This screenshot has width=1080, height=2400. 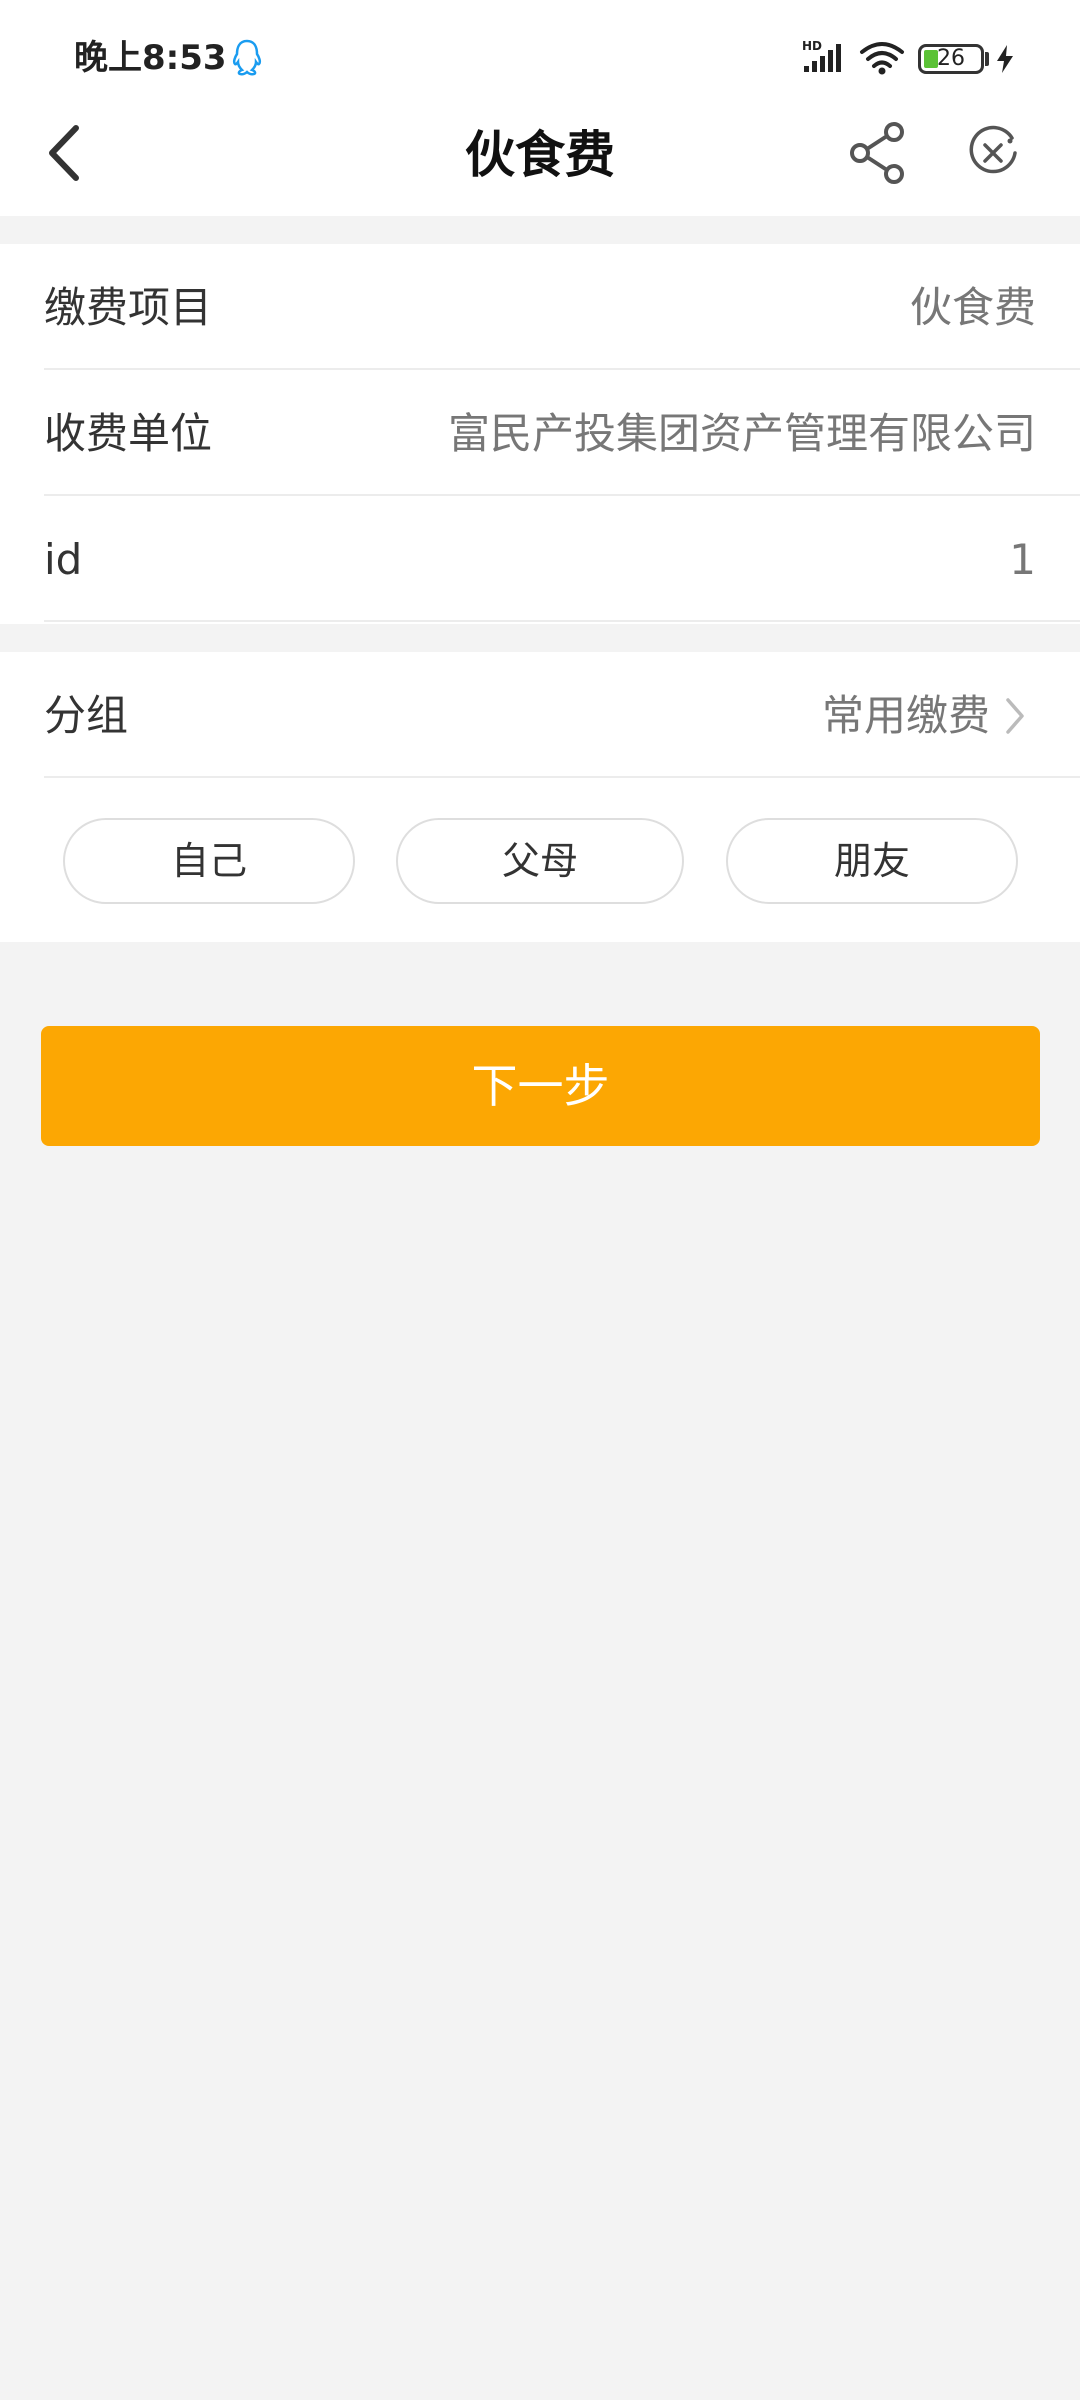 I want to click on status-bar: 晚上8:53 HD 26, so click(x=540, y=50).